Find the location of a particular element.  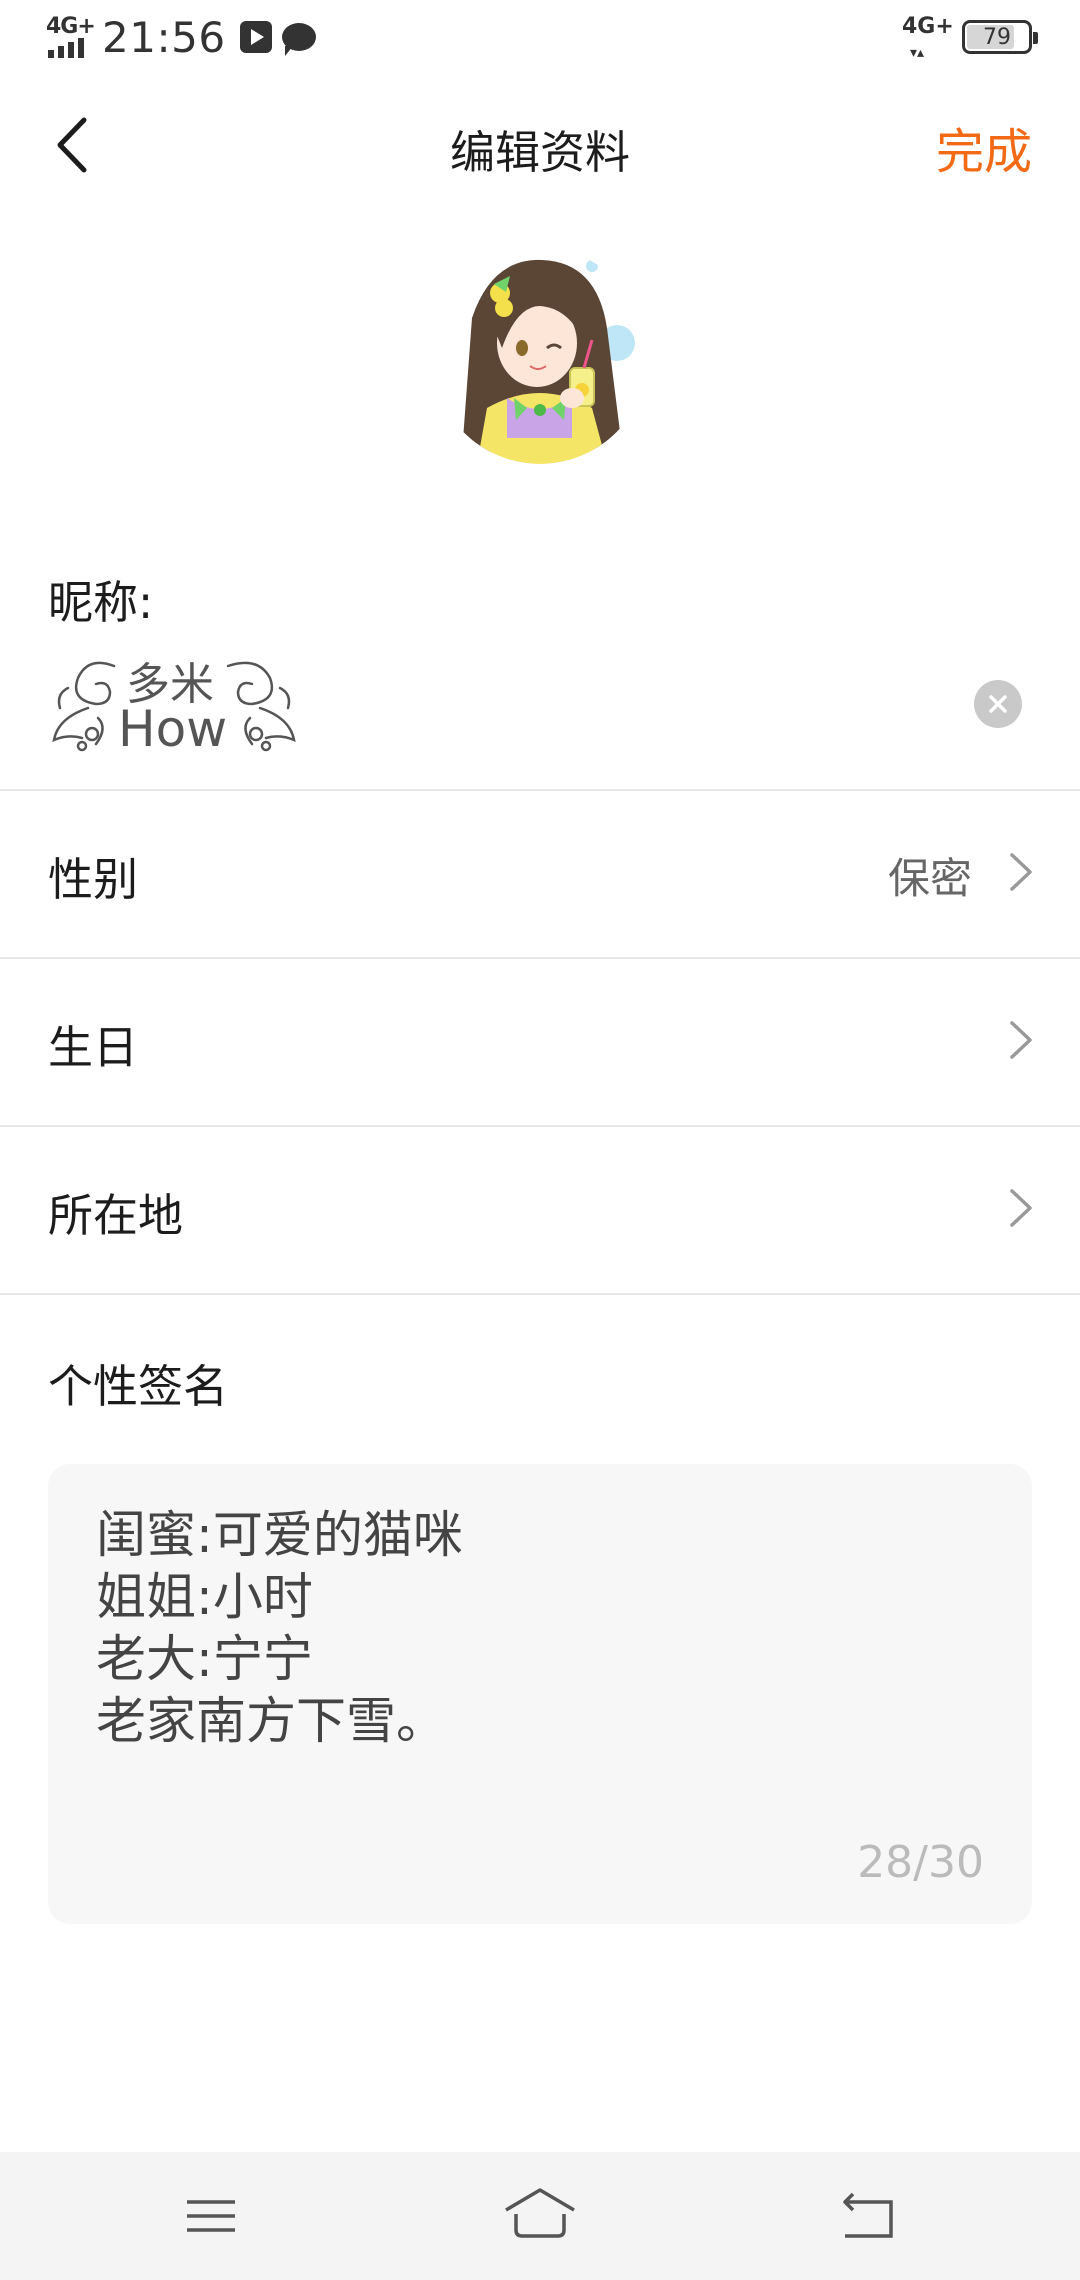

mobile-data-icon: 4G+ ▾▴ is located at coordinates (928, 37).